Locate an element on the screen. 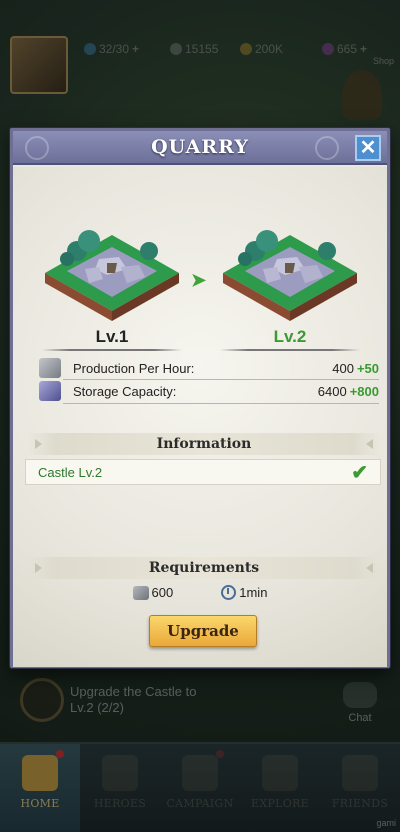  dialog-title: QUARRY is located at coordinates (200, 147).